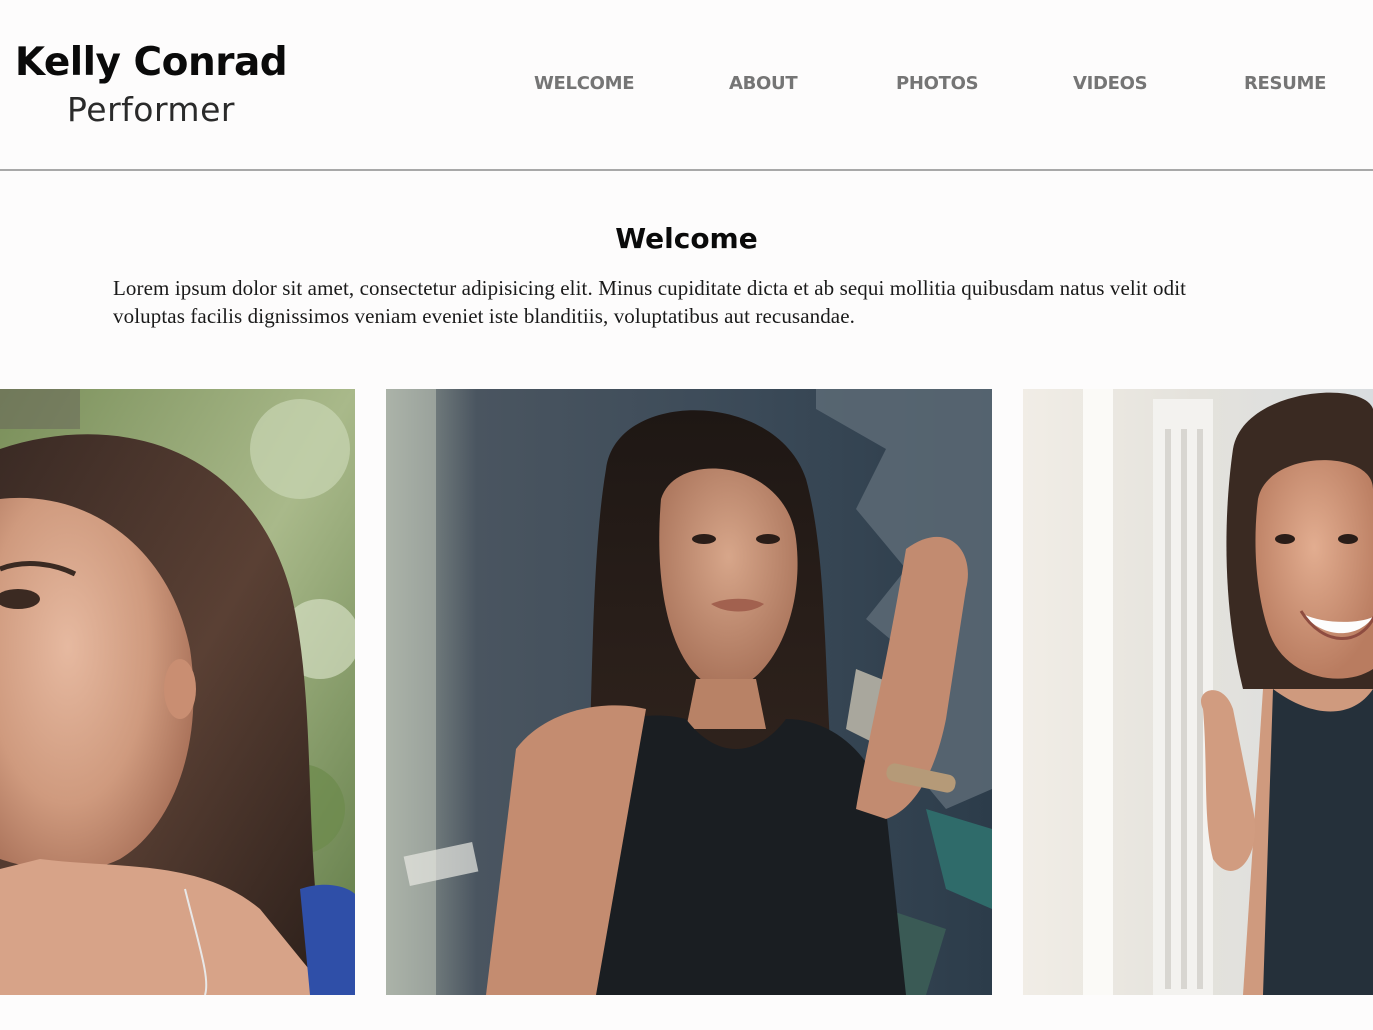  I want to click on portrait-photo-smiling, so click(1198, 692).